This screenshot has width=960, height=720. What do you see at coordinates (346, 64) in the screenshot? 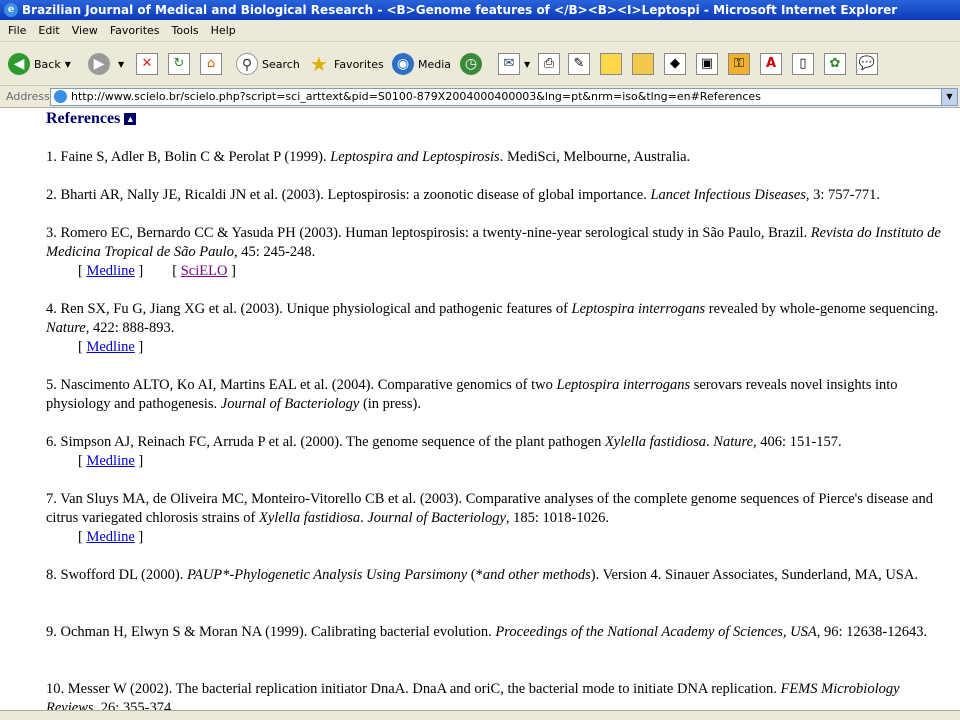
I see `favorites-button: ★ Favorites` at bounding box center [346, 64].